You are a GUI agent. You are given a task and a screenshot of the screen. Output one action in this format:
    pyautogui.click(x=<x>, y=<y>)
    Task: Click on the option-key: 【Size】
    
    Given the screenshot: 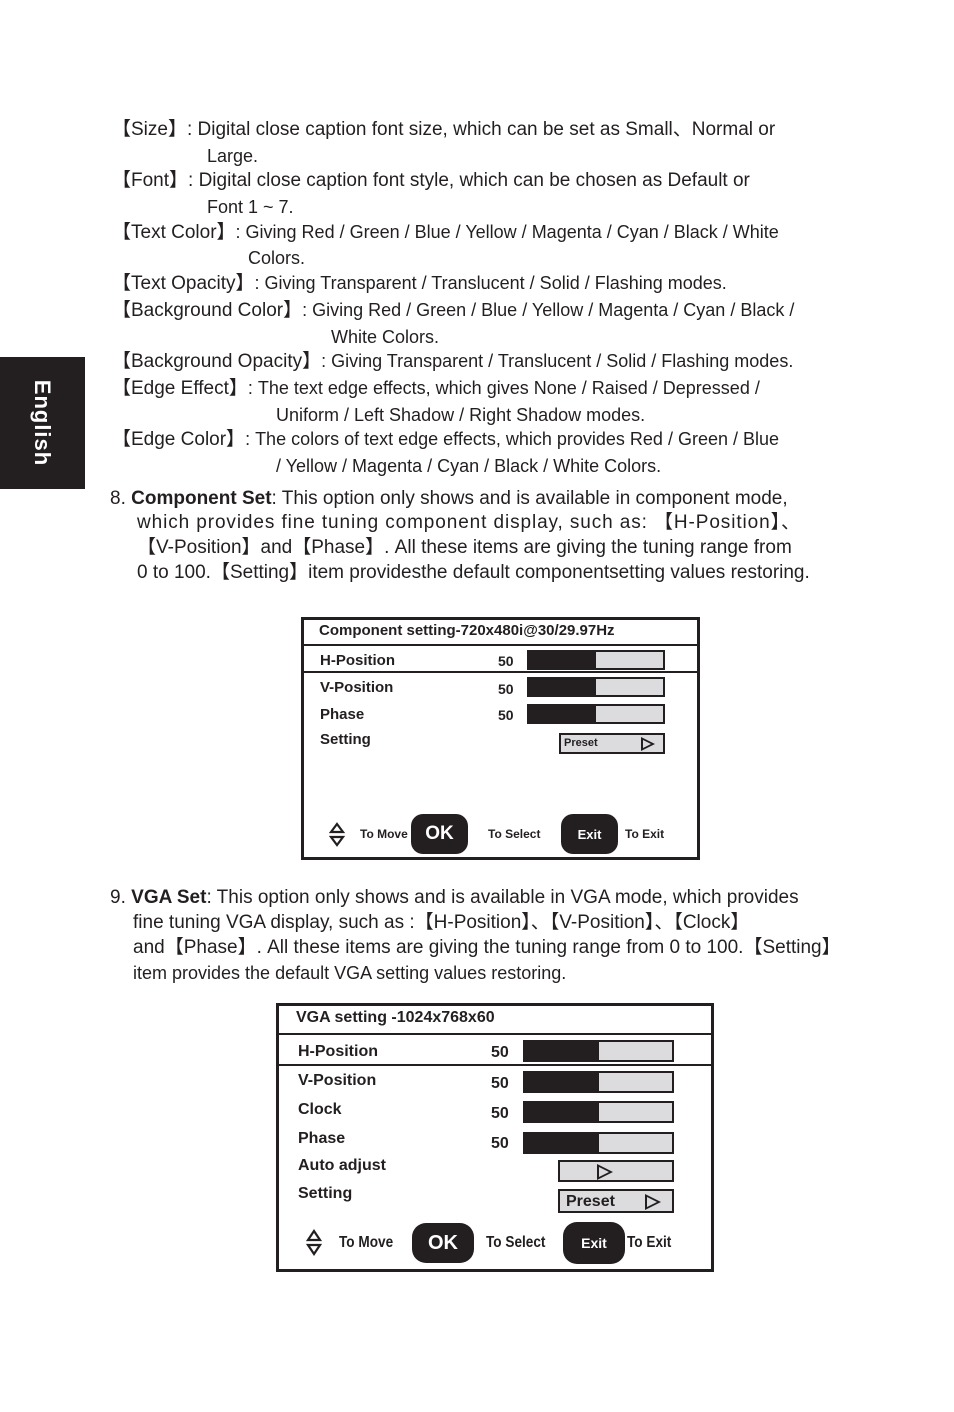 What is the action you would take?
    pyautogui.click(x=149, y=129)
    